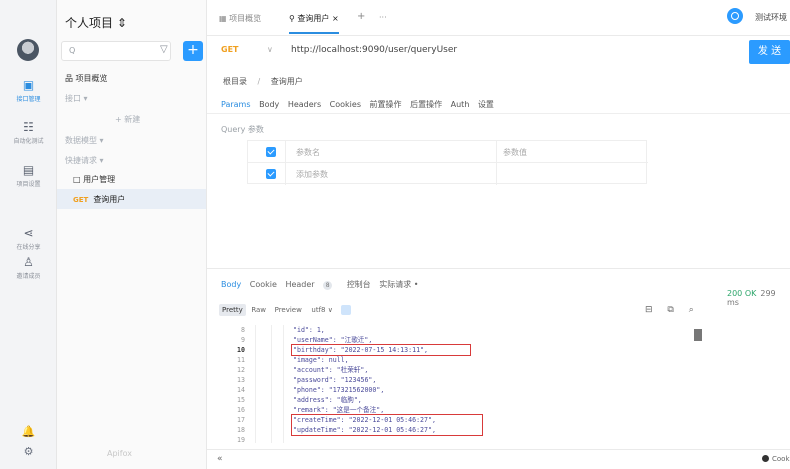 Image resolution: width=790 pixels, height=469 pixels. Describe the element at coordinates (288, 310) in the screenshot. I see `format-preview: Preview` at that location.